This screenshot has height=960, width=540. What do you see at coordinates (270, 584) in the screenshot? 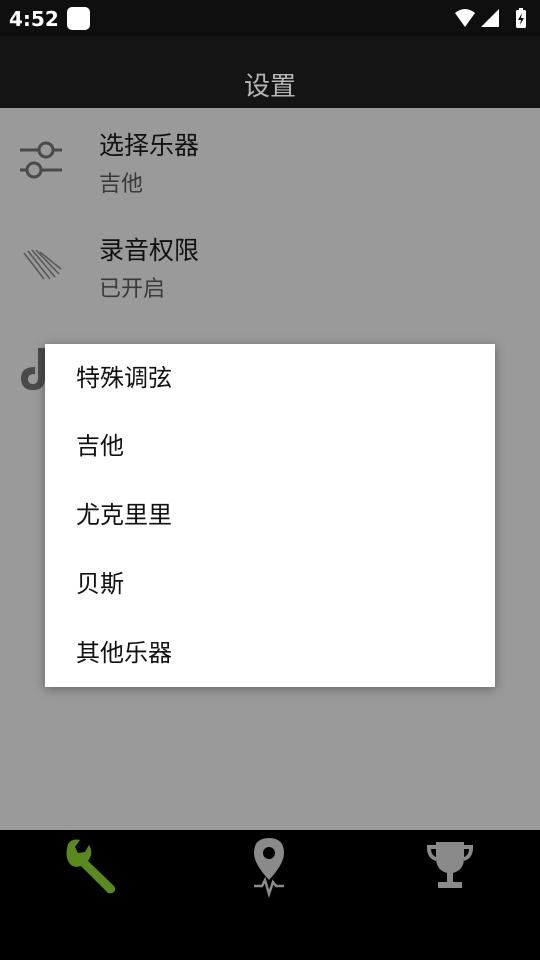
I see `dialog-option-bass: 贝斯` at bounding box center [270, 584].